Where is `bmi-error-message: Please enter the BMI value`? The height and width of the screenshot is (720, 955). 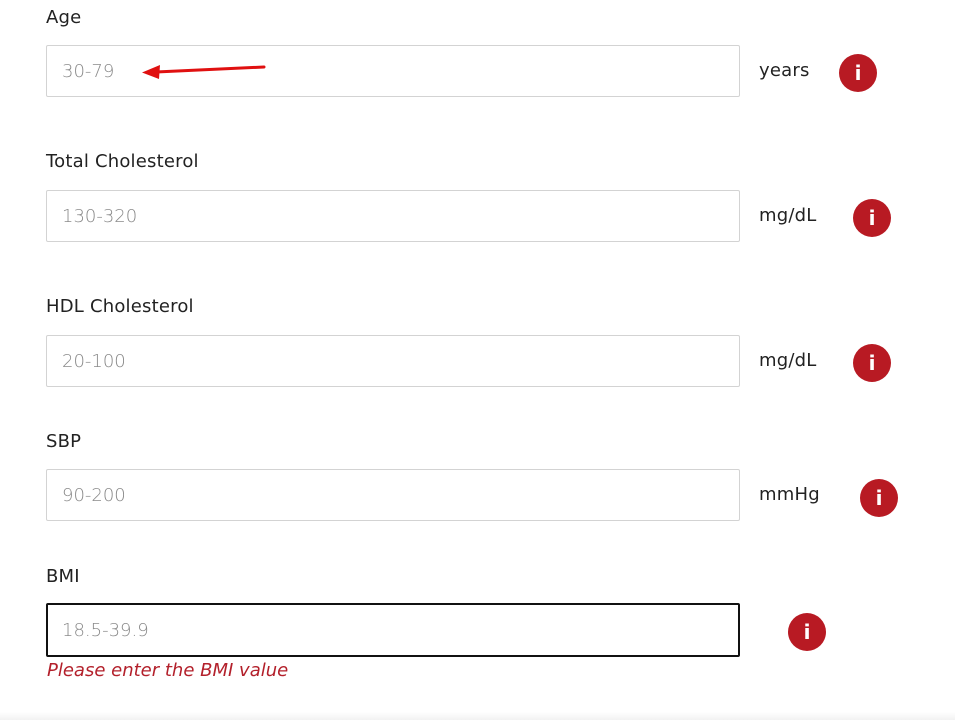 bmi-error-message: Please enter the BMI value is located at coordinates (168, 670).